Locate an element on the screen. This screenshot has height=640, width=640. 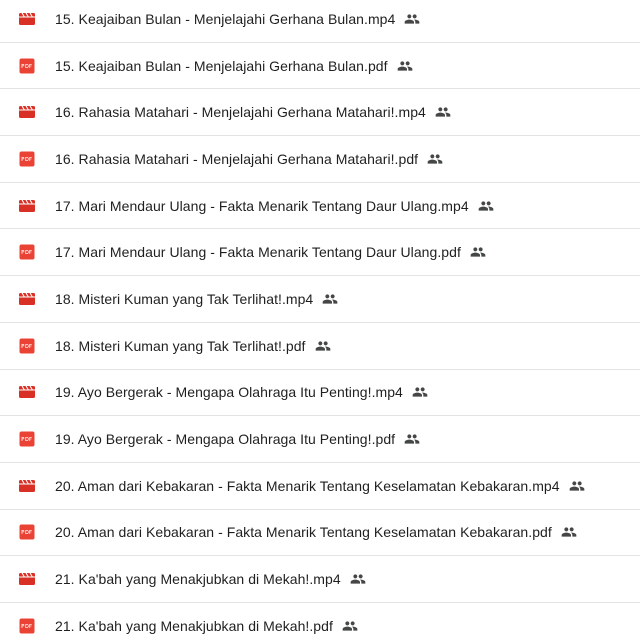
file-name: 18. Misteri Kuman yang Tak Terlihat!.pdf is located at coordinates (180, 345).